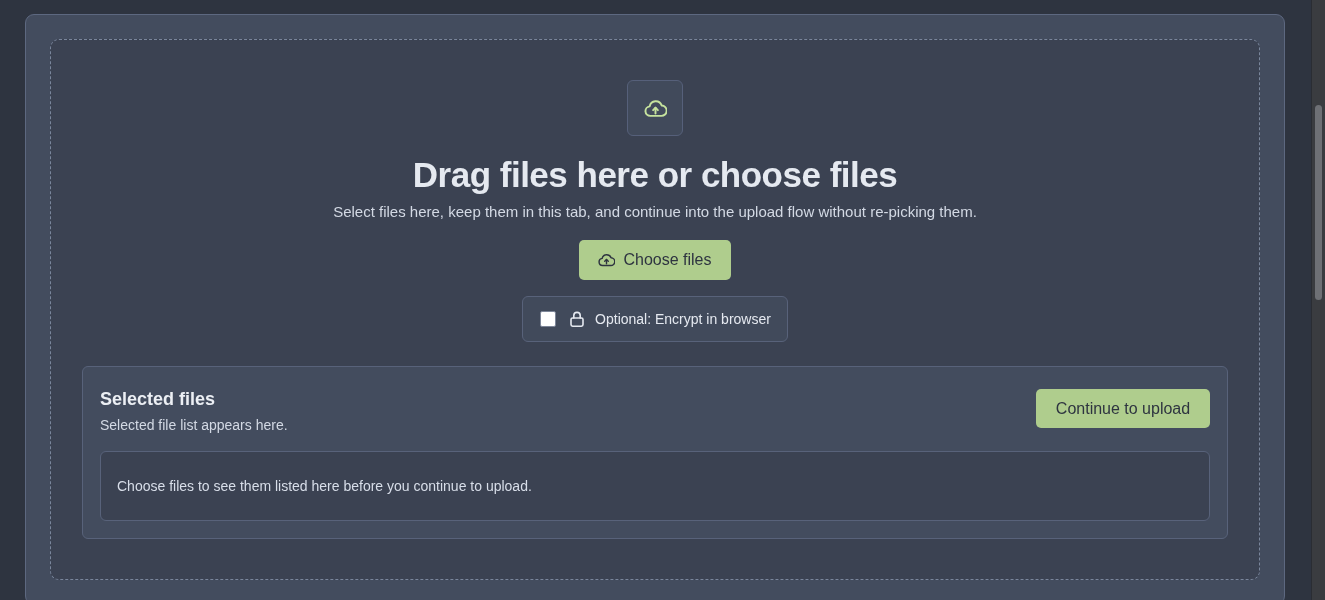 This screenshot has width=1325, height=600. Describe the element at coordinates (655, 260) in the screenshot. I see `choose-files-button: Choose files` at that location.